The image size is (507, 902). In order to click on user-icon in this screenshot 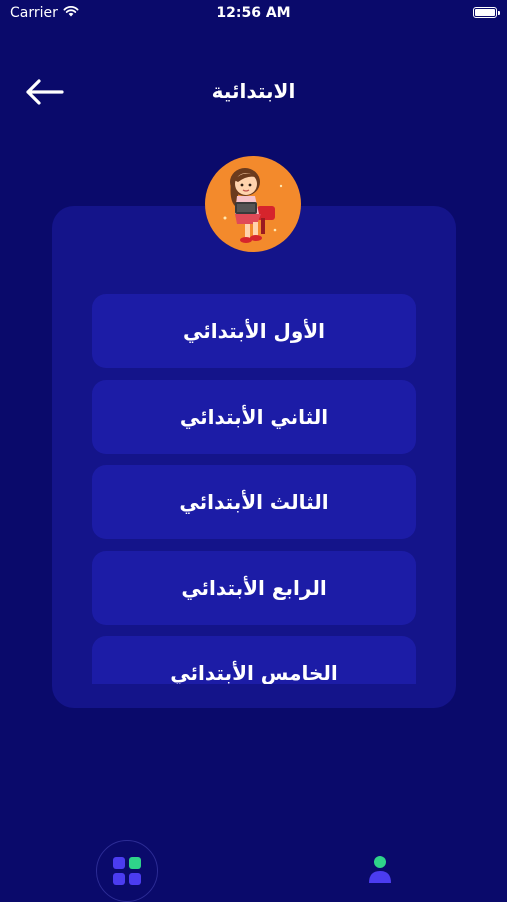, I will do `click(380, 869)`.